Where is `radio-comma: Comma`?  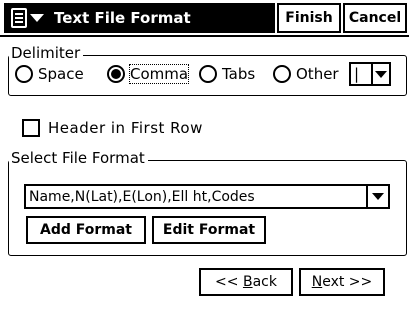
radio-comma: Comma is located at coordinates (148, 74).